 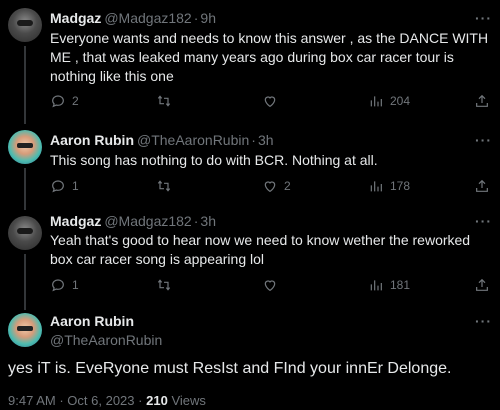 I want to click on views-label: Views, so click(x=188, y=400).